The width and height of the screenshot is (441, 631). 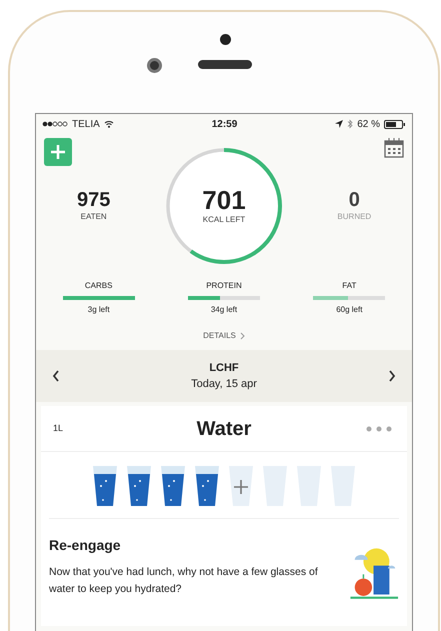 What do you see at coordinates (58, 428) in the screenshot?
I see `water-amount: 1L` at bounding box center [58, 428].